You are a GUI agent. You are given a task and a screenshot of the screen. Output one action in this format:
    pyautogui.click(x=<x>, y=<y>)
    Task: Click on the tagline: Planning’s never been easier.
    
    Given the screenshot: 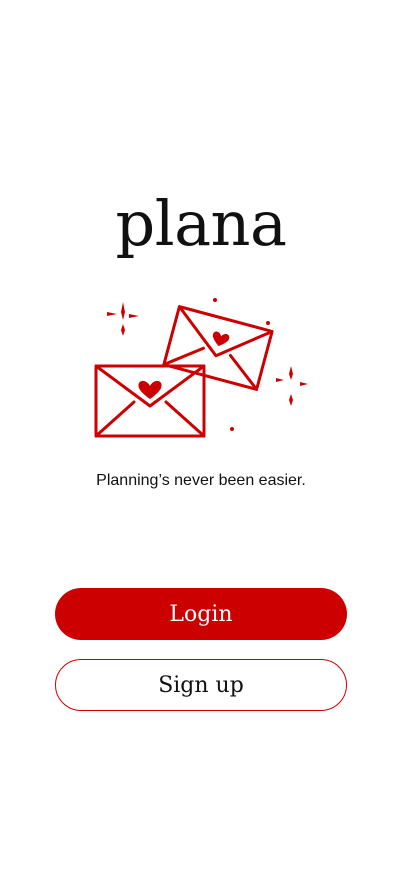 What is the action you would take?
    pyautogui.click(x=201, y=480)
    